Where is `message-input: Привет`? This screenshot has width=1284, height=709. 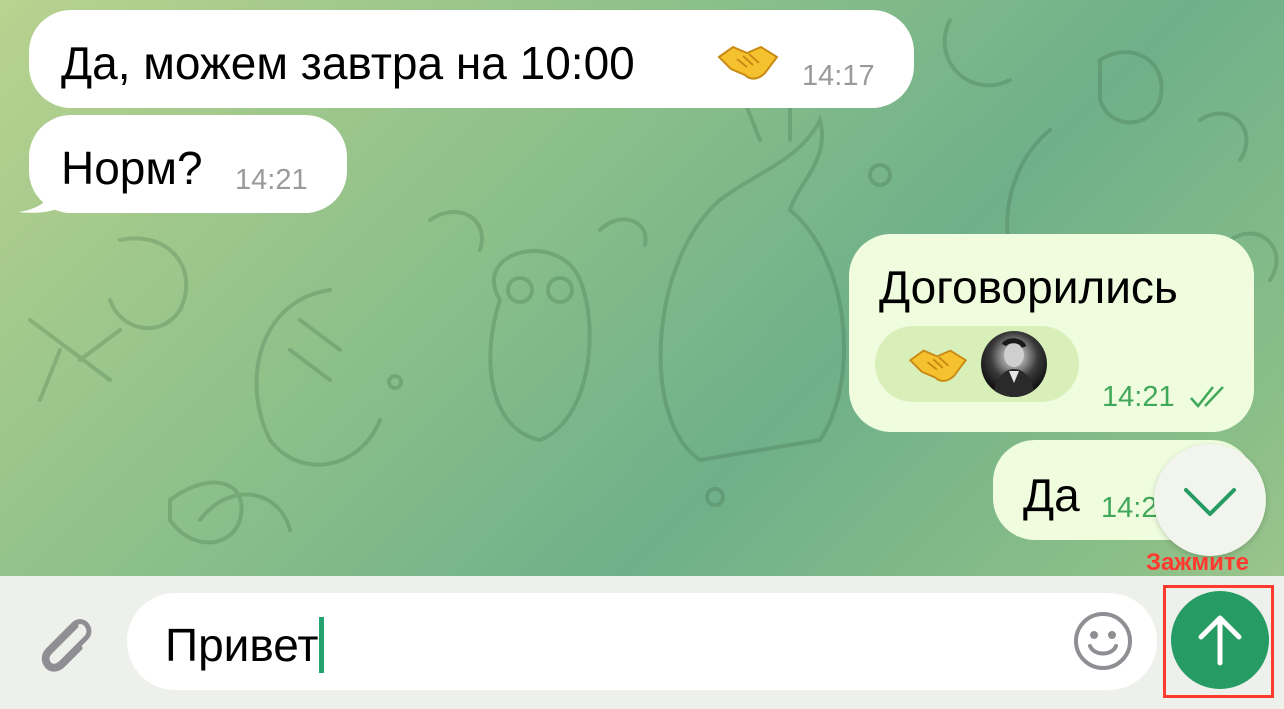
message-input: Привет is located at coordinates (642, 641).